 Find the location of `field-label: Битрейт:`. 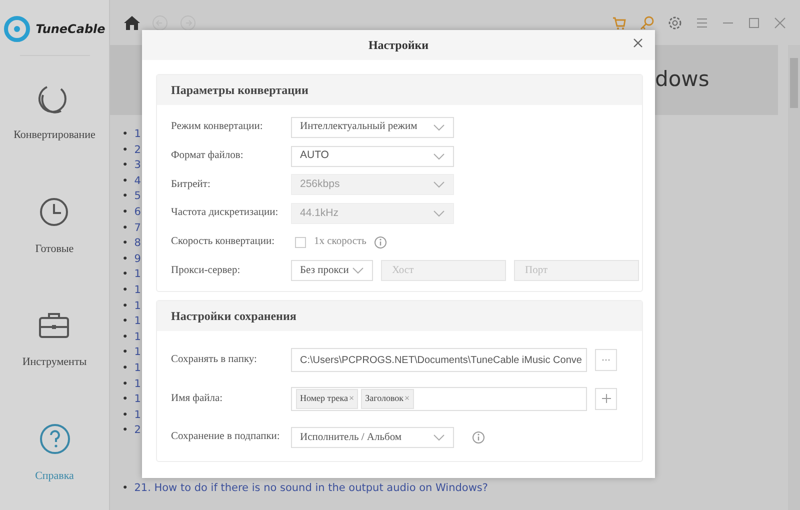

field-label: Битрейт: is located at coordinates (191, 185).